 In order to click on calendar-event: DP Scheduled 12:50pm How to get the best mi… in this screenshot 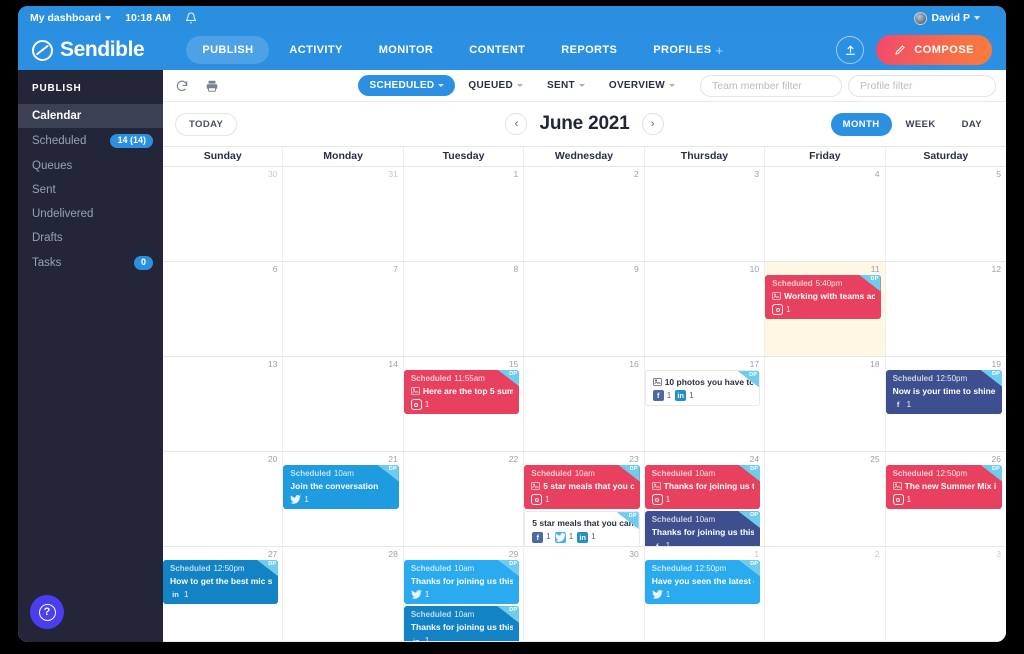, I will do `click(221, 582)`.